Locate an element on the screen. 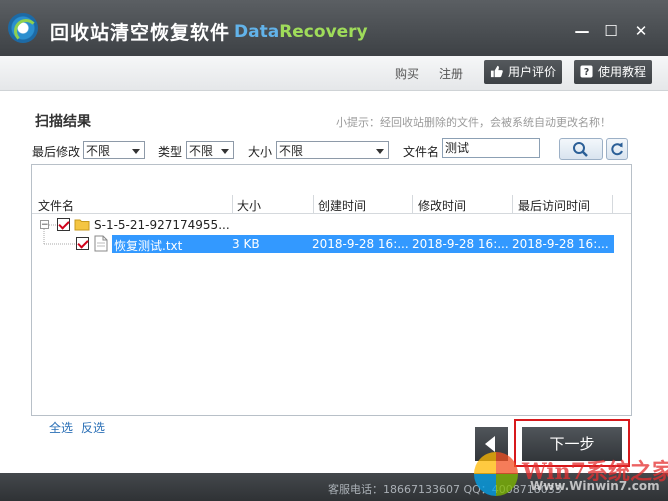 This screenshot has width=668, height=501. watermark: Win7系统之家 Www.Winwin7.com is located at coordinates (571, 475).